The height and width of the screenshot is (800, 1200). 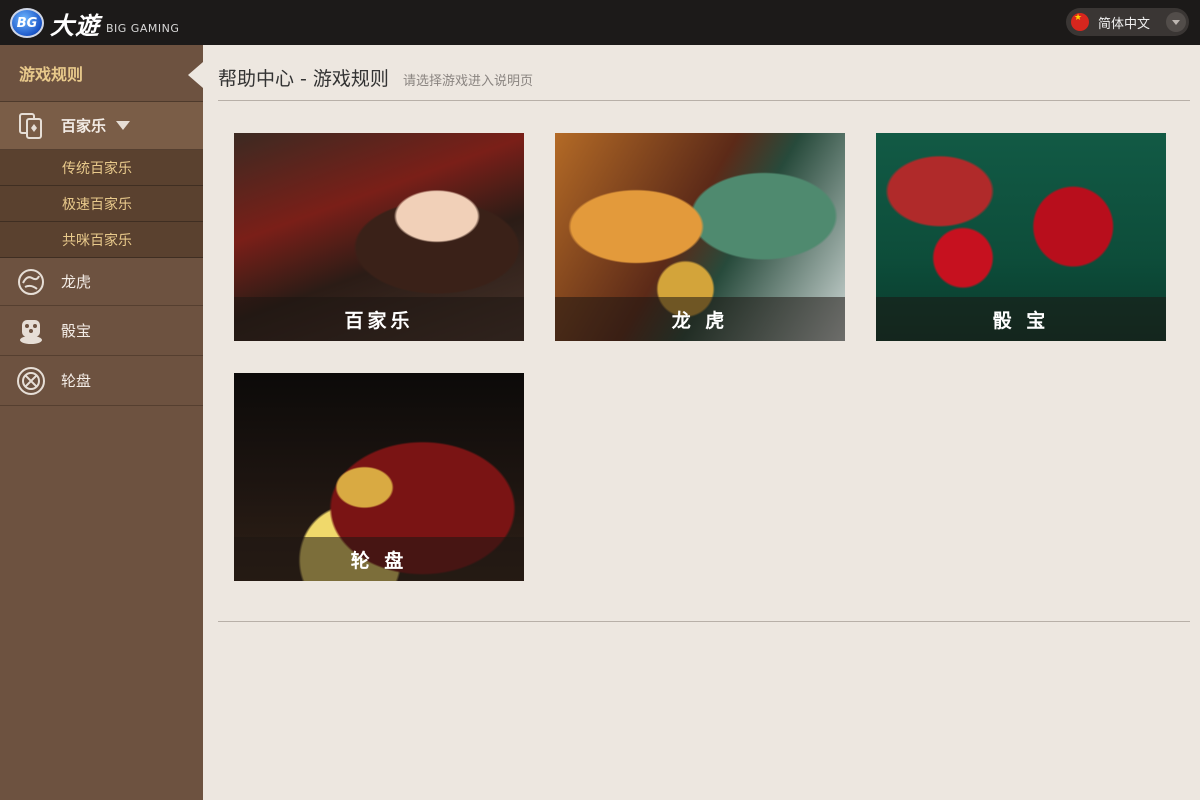 I want to click on logo-english-text: BIG GAMING, so click(x=143, y=28).